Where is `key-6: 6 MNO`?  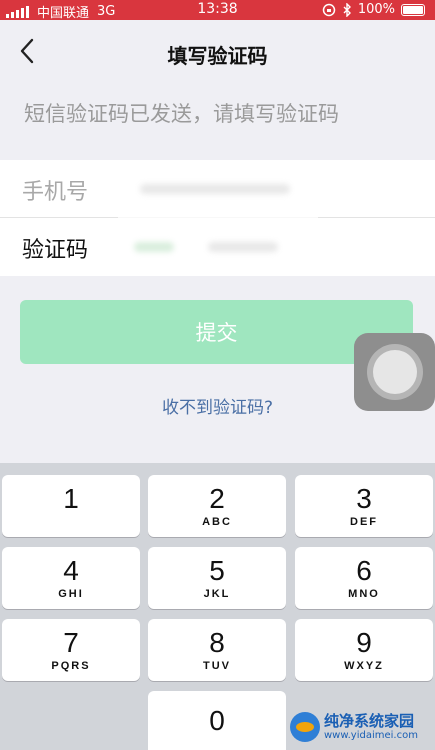 key-6: 6 MNO is located at coordinates (364, 578).